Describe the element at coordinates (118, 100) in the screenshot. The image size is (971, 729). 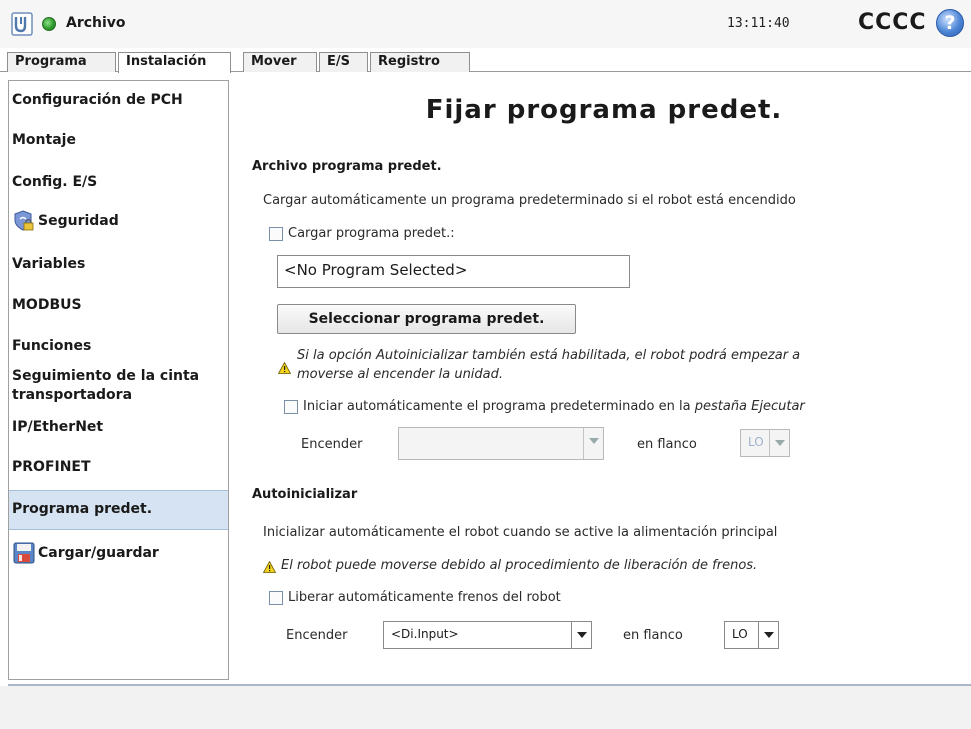
I see `sidebar-item-configuracion-pch: Configuración de PCH` at that location.